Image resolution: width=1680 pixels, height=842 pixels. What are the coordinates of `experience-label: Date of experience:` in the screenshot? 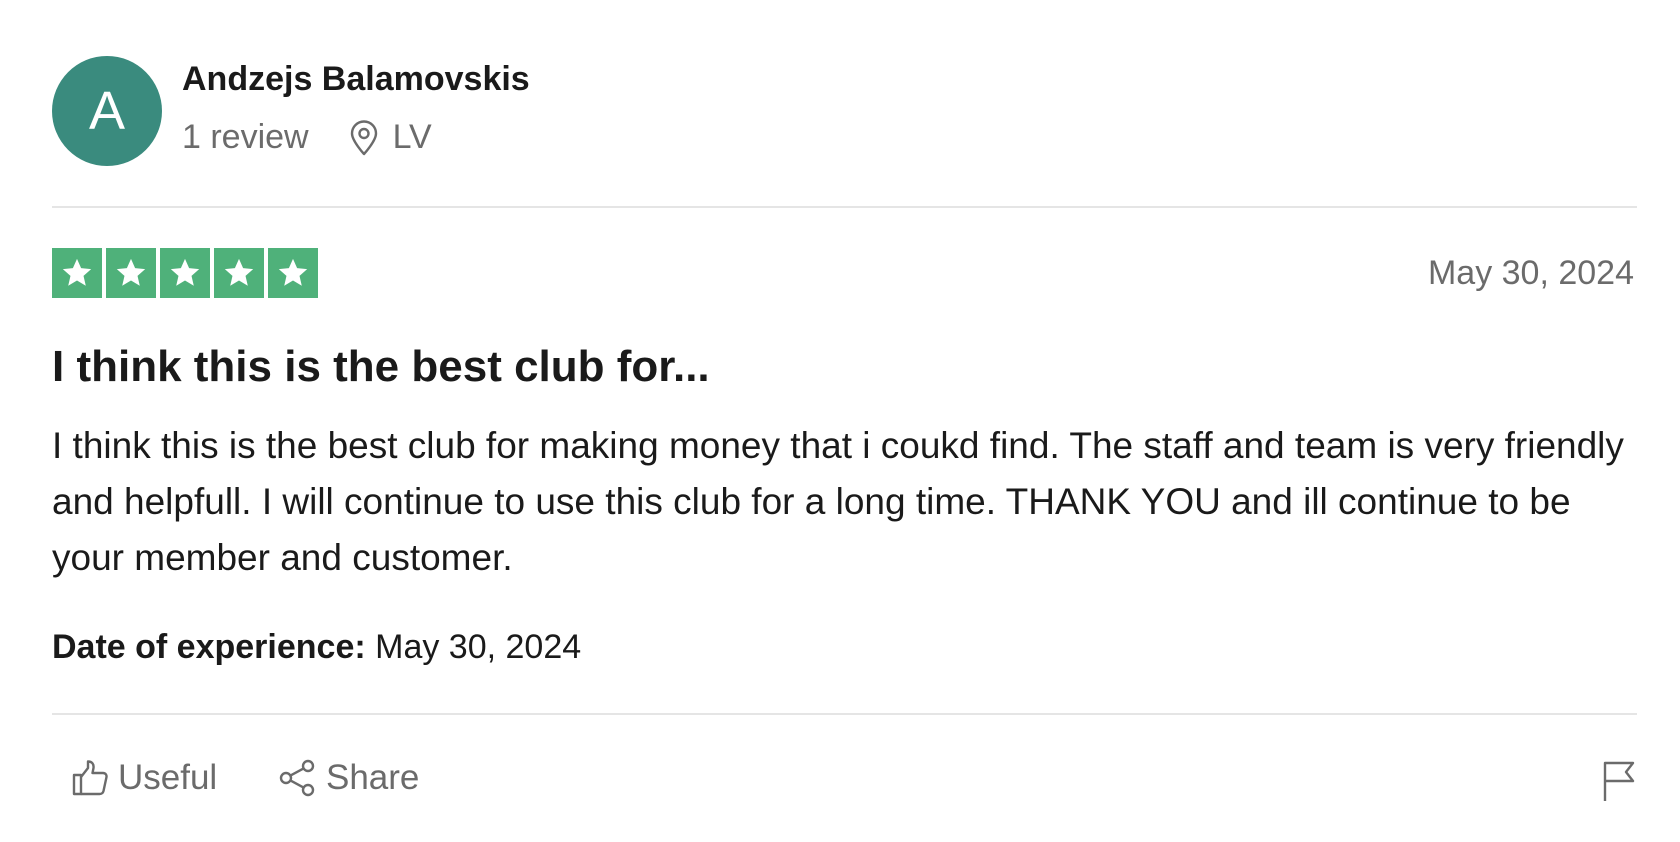 It's located at (209, 647).